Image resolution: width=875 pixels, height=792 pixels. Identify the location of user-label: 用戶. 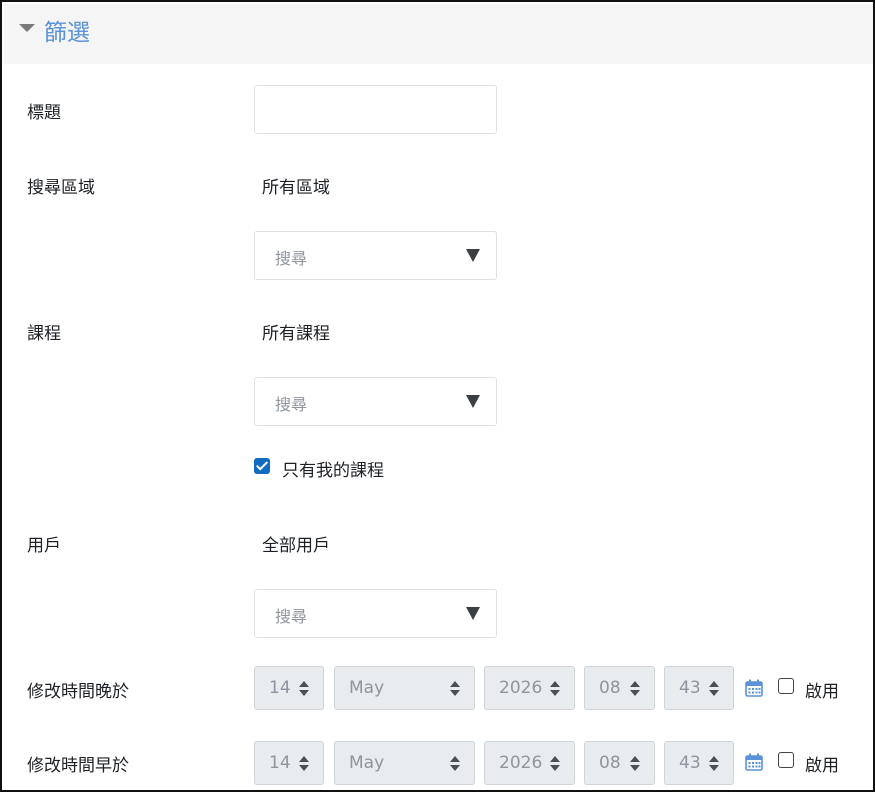
(44, 546).